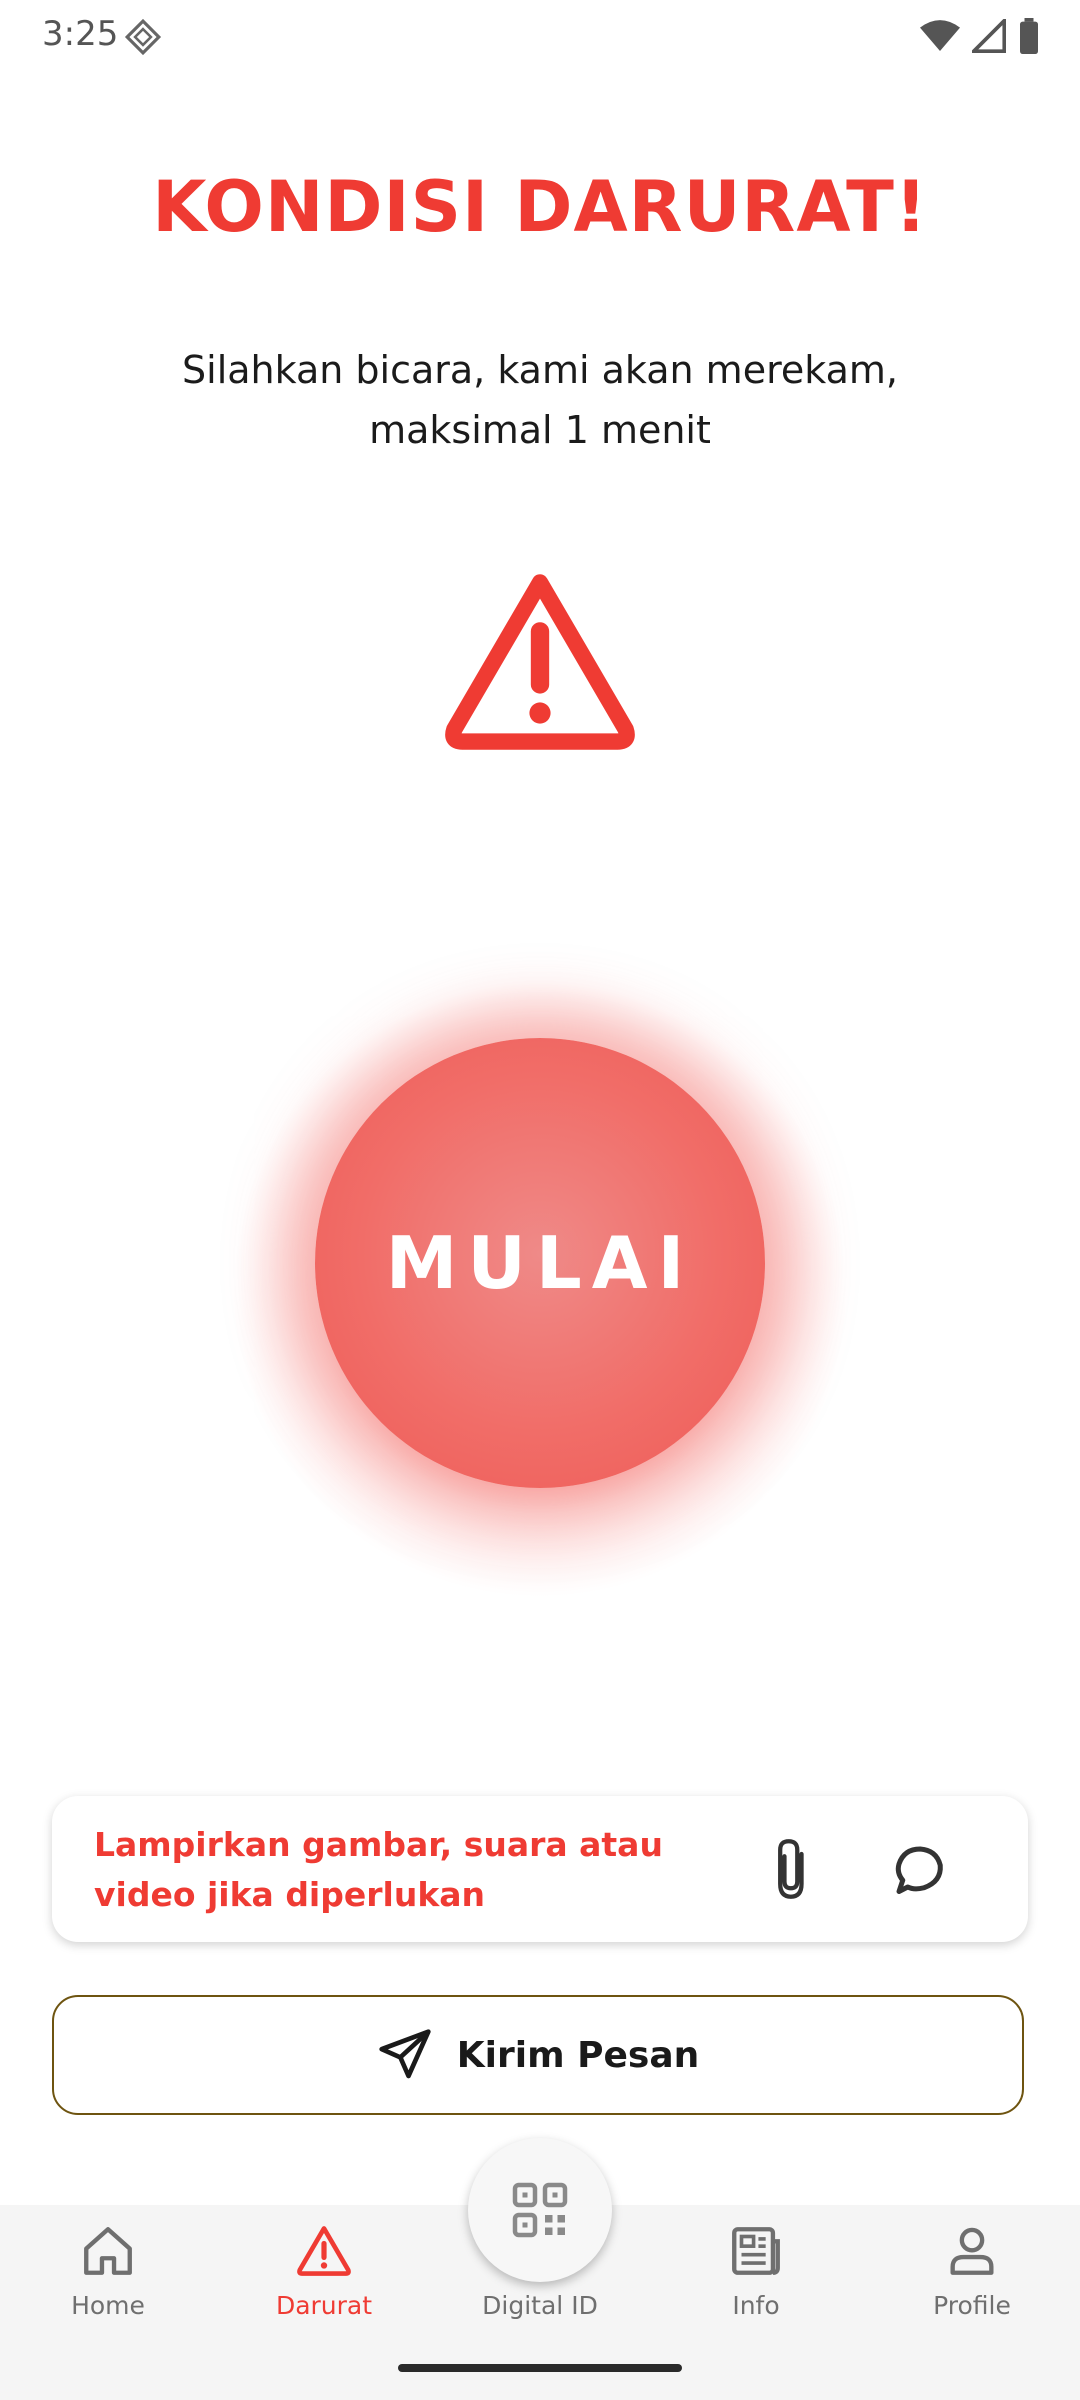  What do you see at coordinates (108, 2280) in the screenshot?
I see `nav-item-home: Home` at bounding box center [108, 2280].